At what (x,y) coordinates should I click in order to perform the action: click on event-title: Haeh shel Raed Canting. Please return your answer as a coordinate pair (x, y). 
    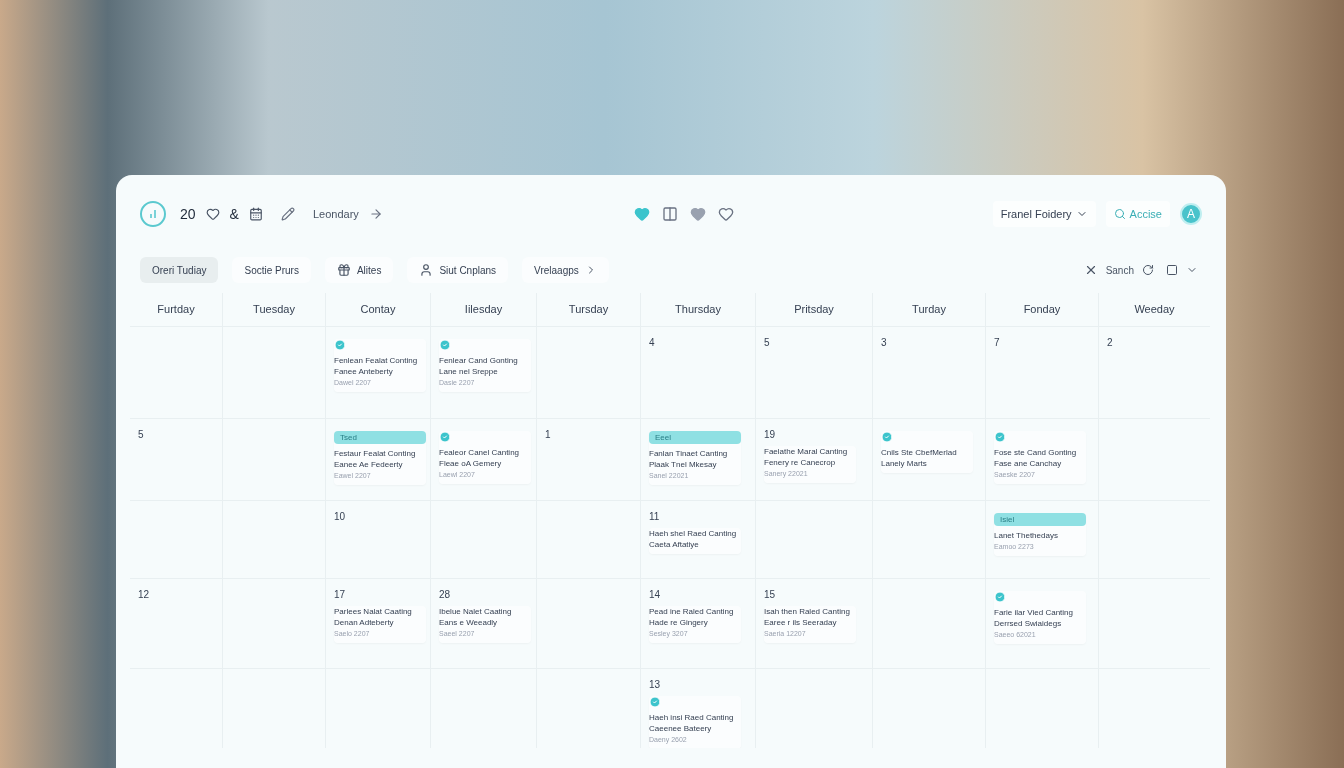
    Looking at the image, I should click on (693, 533).